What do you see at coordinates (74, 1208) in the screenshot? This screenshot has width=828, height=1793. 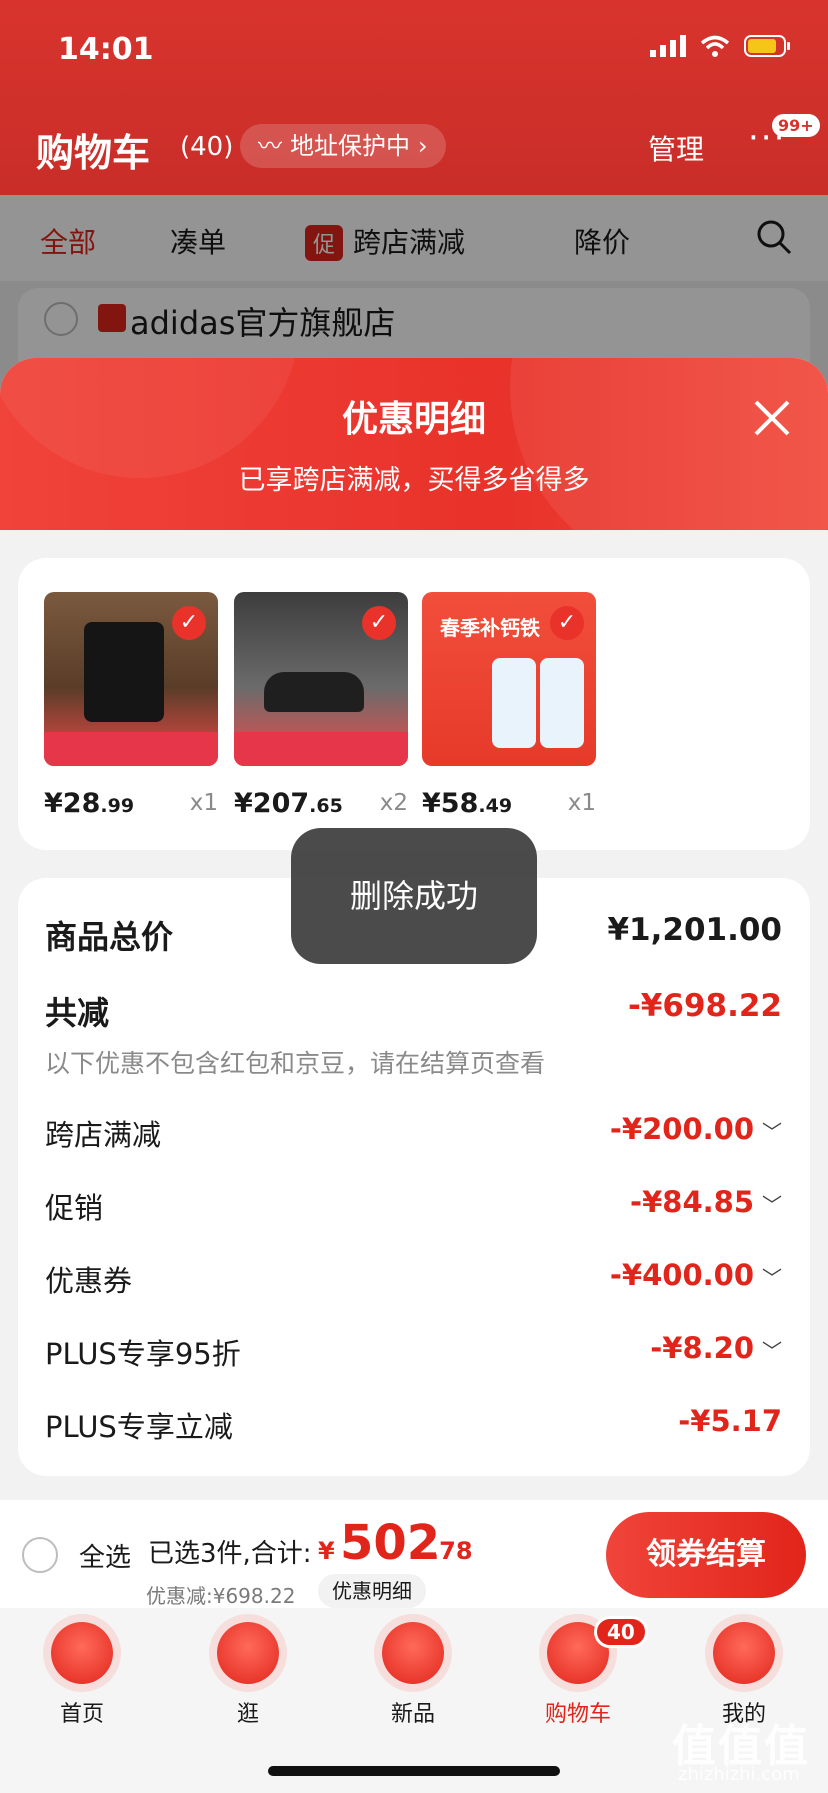 I see `discount-item-label: 促销` at bounding box center [74, 1208].